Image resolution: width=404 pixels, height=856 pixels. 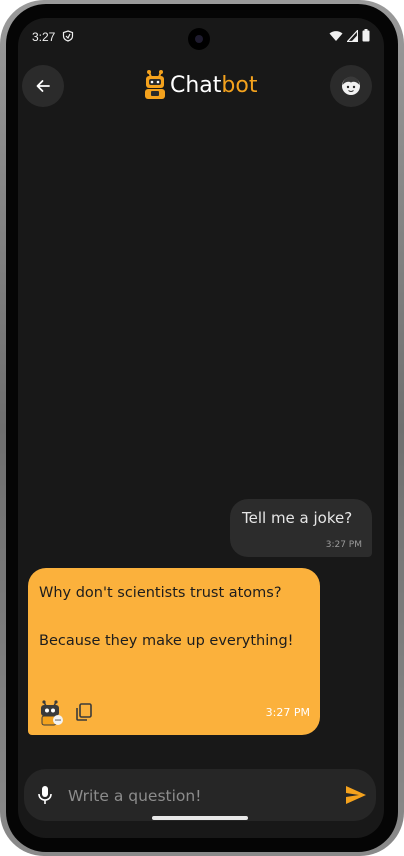 I want to click on profile-button, so click(x=351, y=86).